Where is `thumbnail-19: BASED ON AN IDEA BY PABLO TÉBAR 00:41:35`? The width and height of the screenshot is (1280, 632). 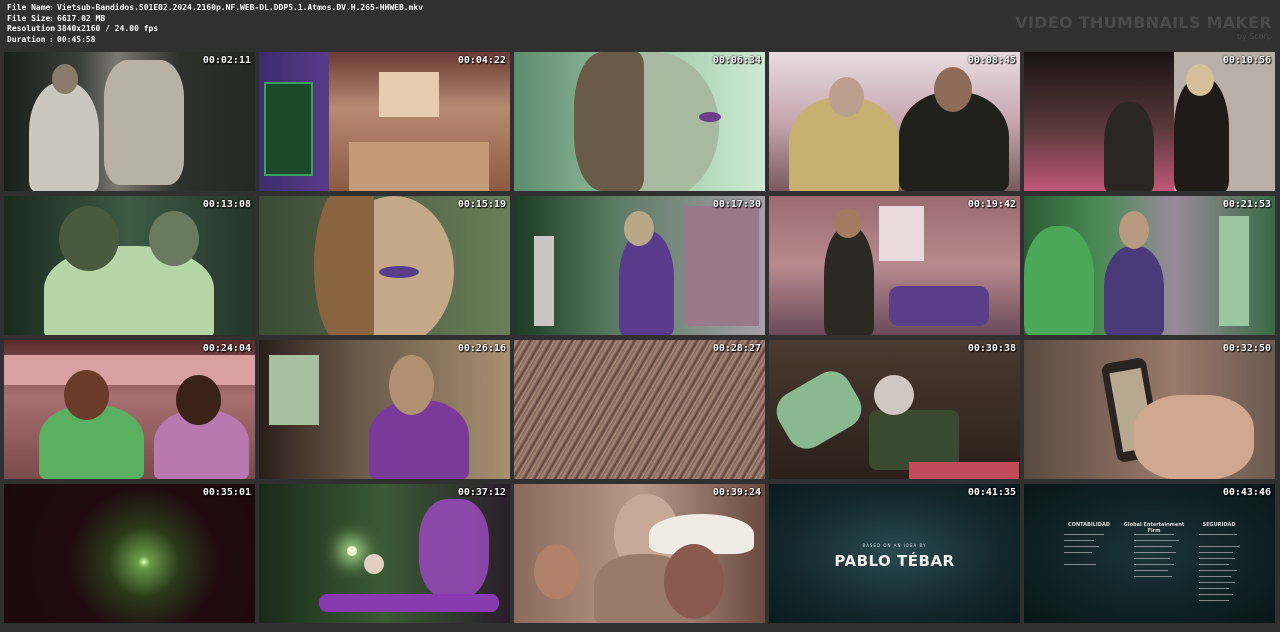
thumbnail-19: BASED ON AN IDEA BY PABLO TÉBAR 00:41:35 is located at coordinates (894, 553).